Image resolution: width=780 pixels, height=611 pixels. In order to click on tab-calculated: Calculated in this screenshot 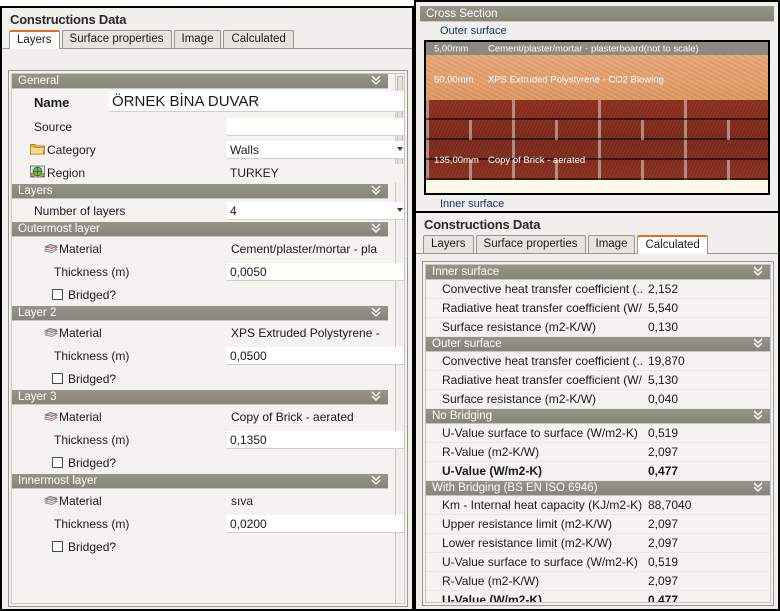, I will do `click(258, 39)`.